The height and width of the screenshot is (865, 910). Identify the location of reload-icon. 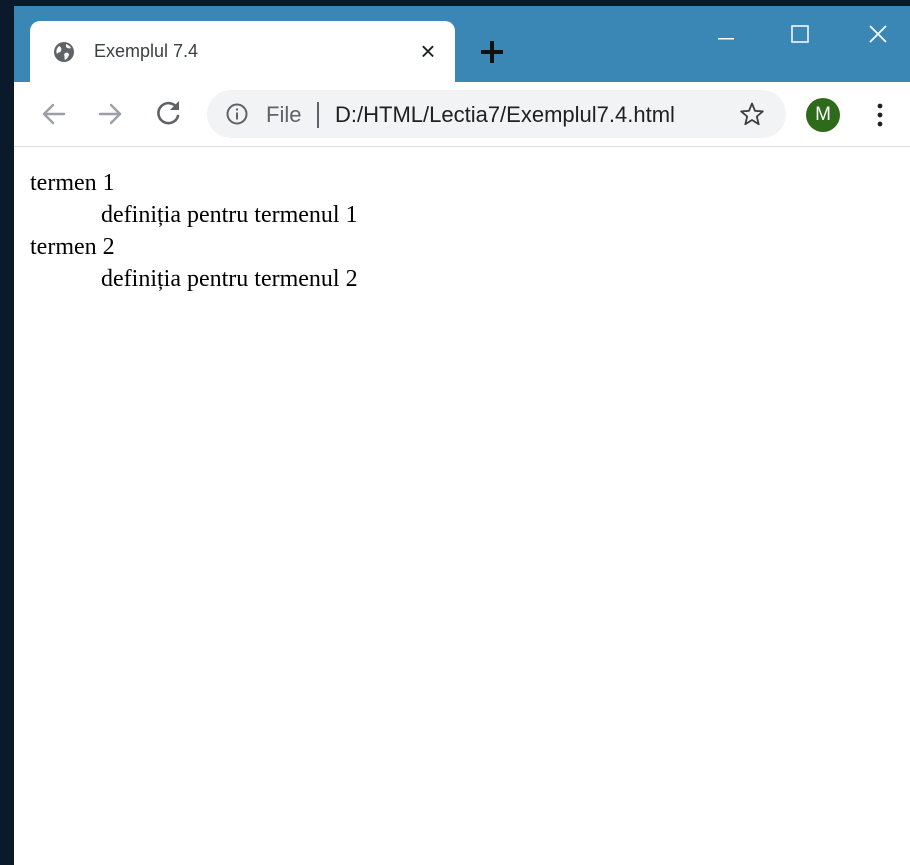
(168, 113).